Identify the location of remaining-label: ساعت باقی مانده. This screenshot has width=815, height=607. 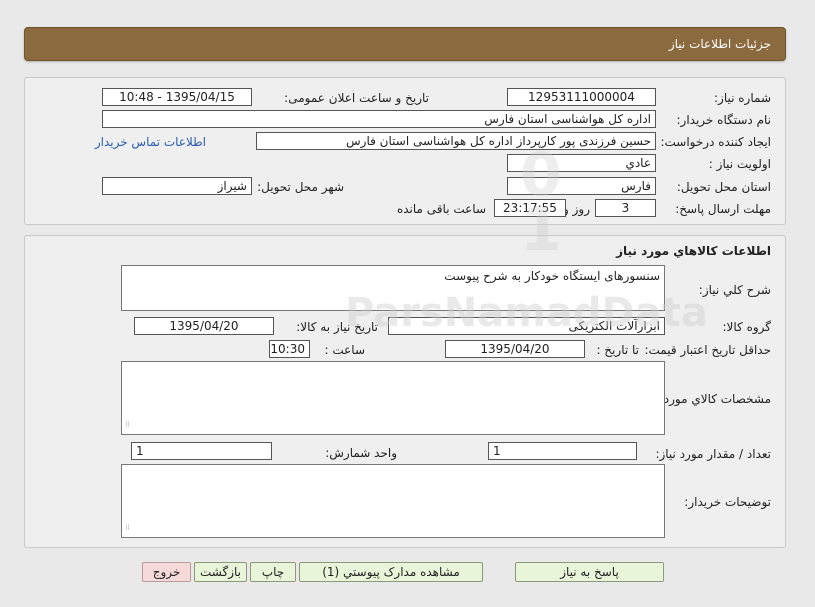
(441, 209).